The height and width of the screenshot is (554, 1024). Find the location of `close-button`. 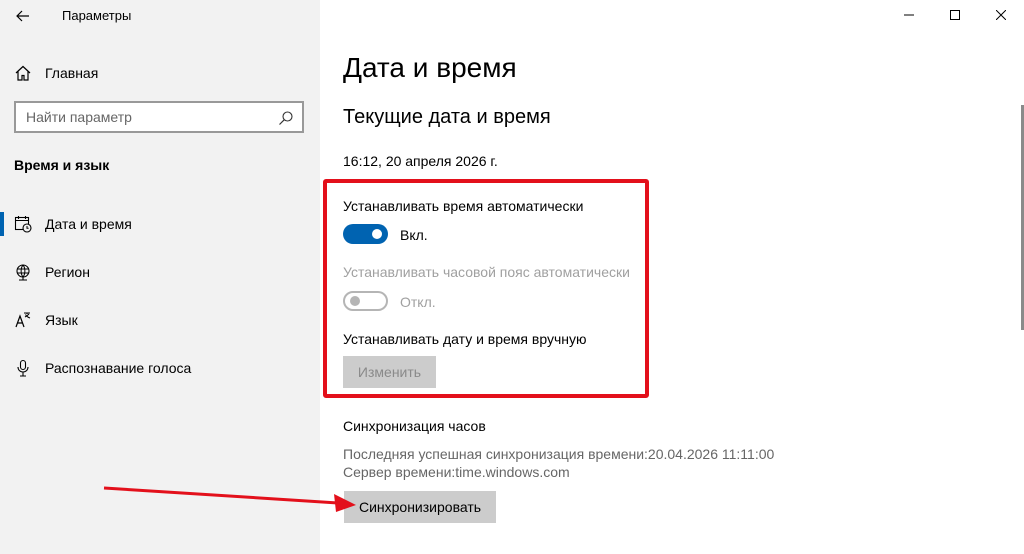

close-button is located at coordinates (1001, 15).